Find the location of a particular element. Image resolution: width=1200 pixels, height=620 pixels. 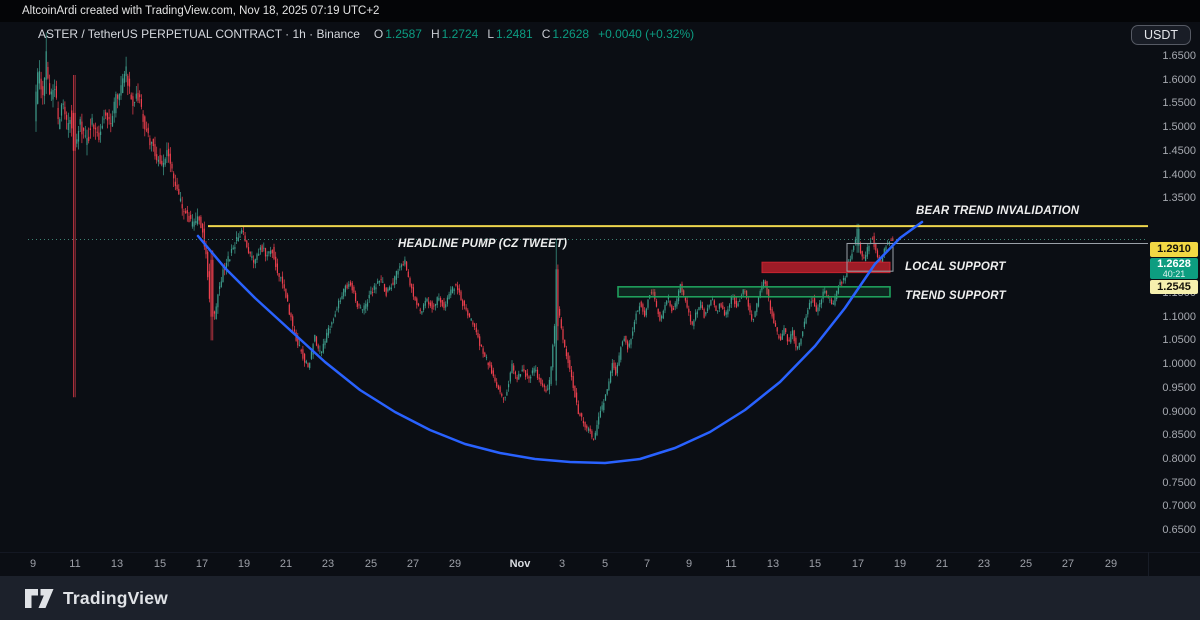

price-tick: 1.5500 is located at coordinates (1179, 103).